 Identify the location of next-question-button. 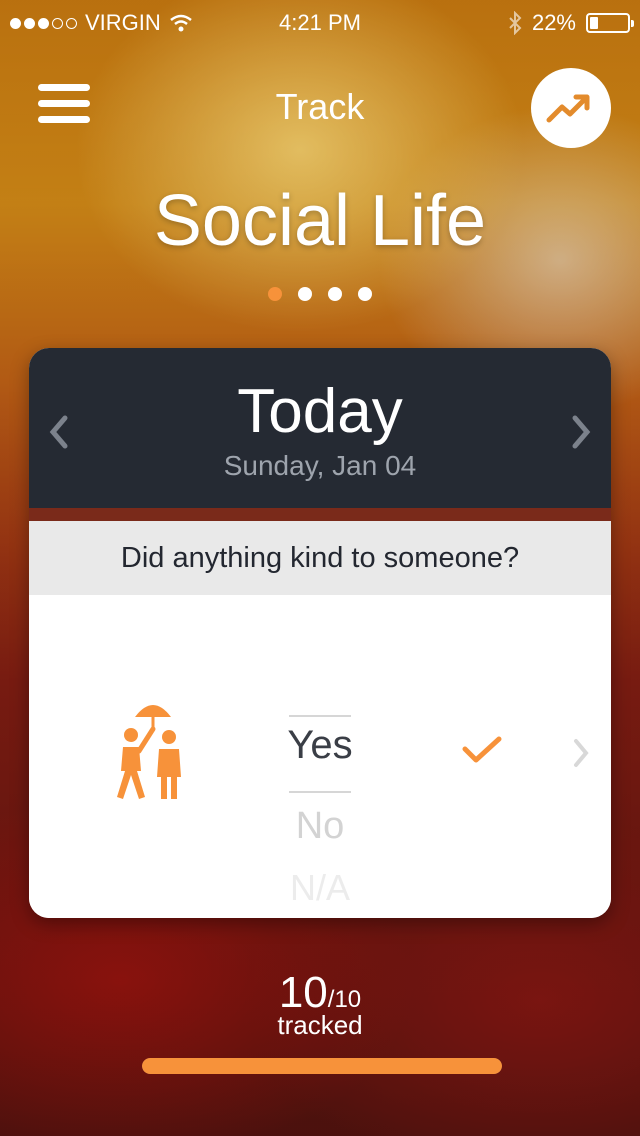
(581, 753).